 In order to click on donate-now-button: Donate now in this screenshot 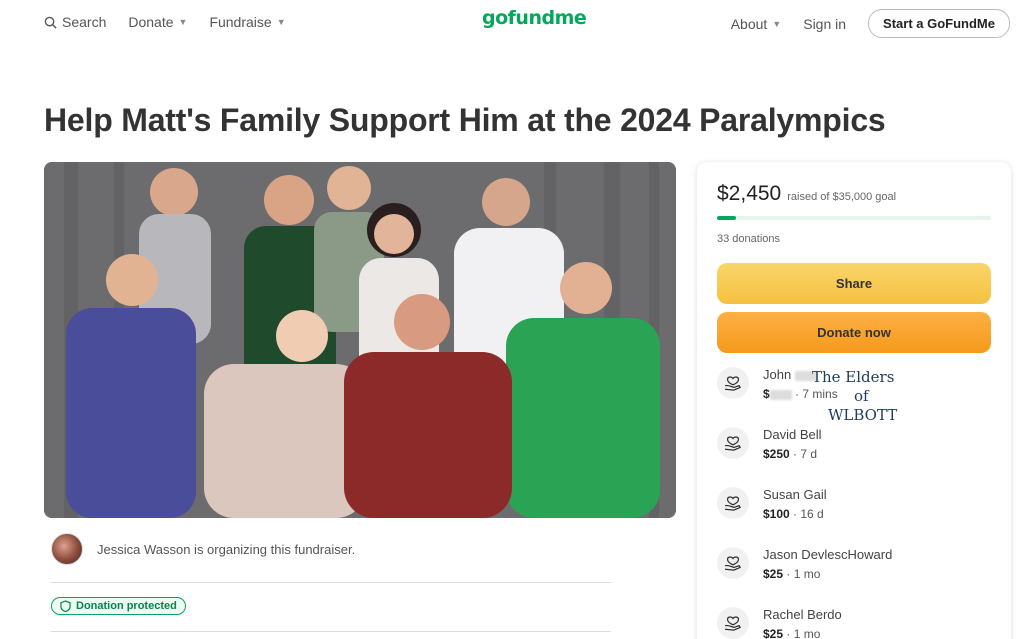, I will do `click(854, 332)`.